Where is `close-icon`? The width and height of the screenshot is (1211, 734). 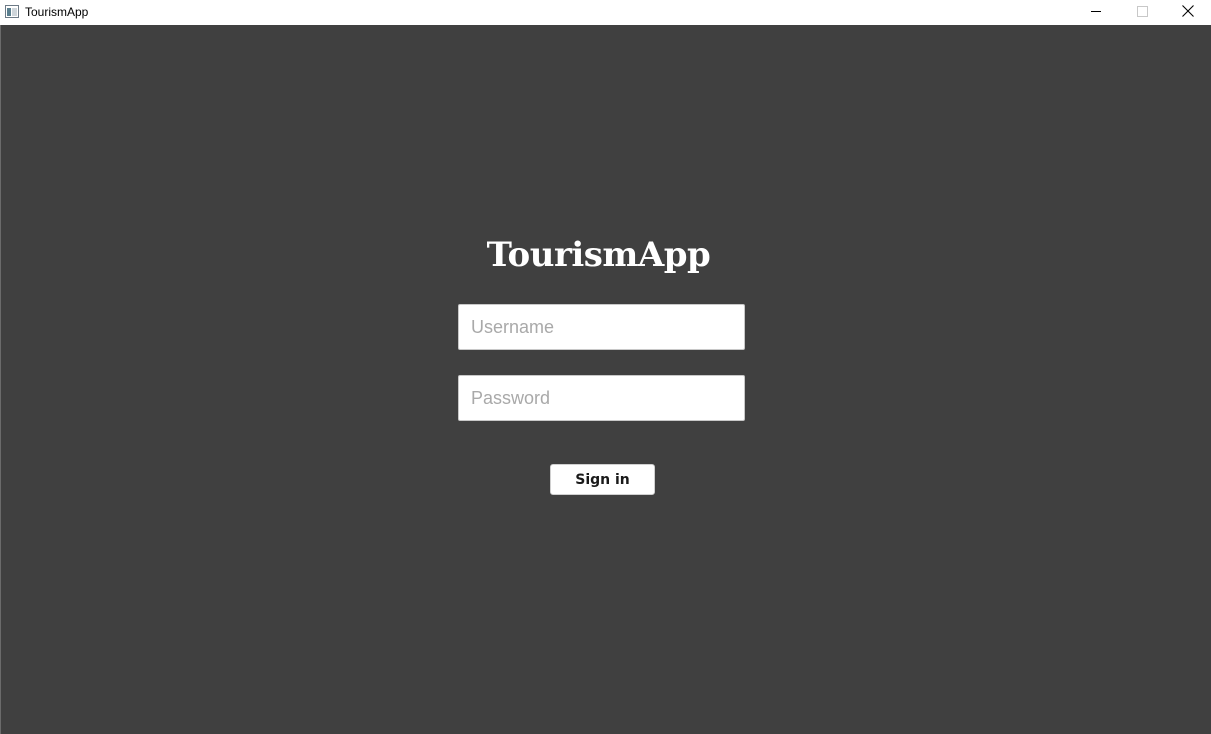 close-icon is located at coordinates (1188, 13).